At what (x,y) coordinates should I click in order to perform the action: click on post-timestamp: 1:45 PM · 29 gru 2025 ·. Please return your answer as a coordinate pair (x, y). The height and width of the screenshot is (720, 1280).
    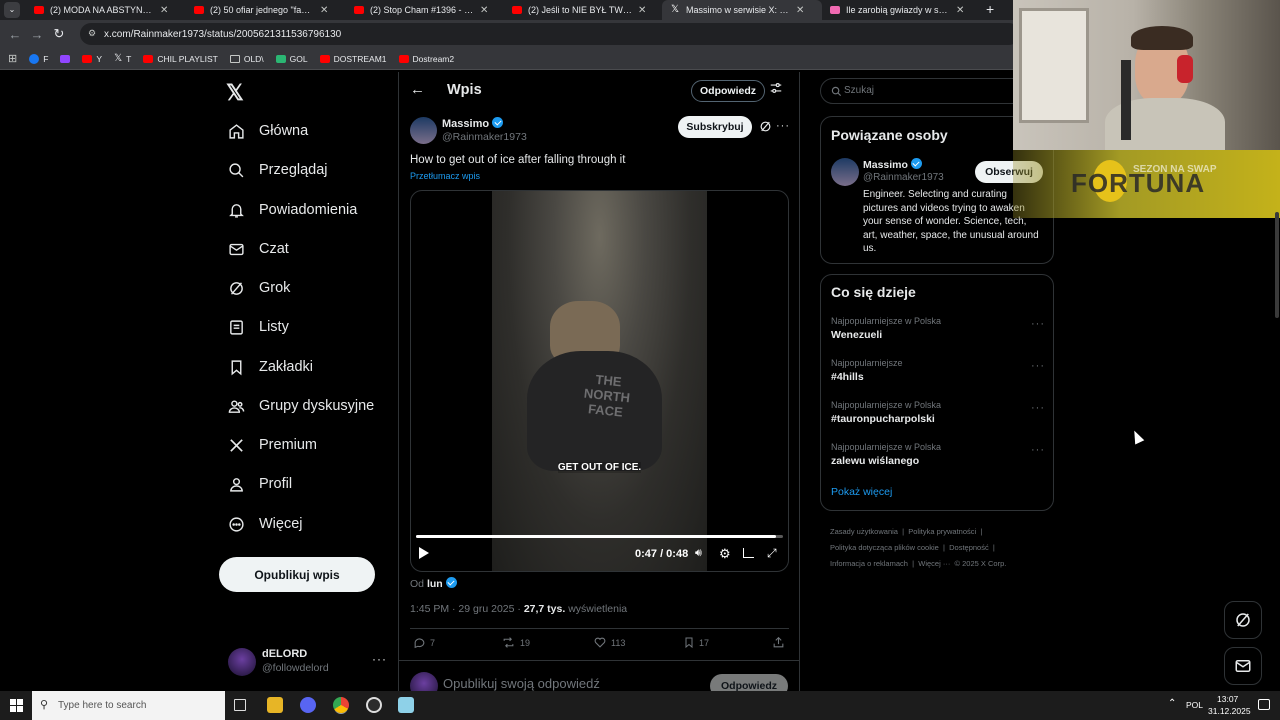
    Looking at the image, I should click on (467, 609).